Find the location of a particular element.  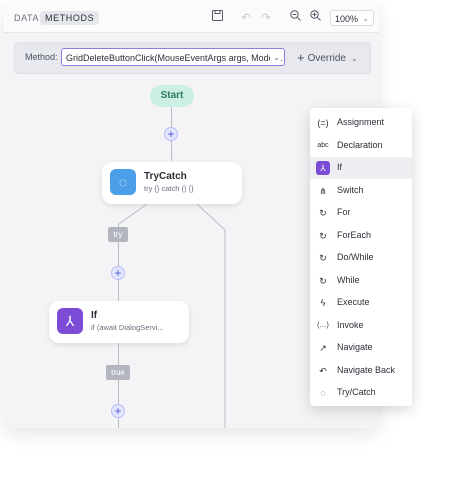

zoom-select: 100% ⌄ is located at coordinates (352, 18).